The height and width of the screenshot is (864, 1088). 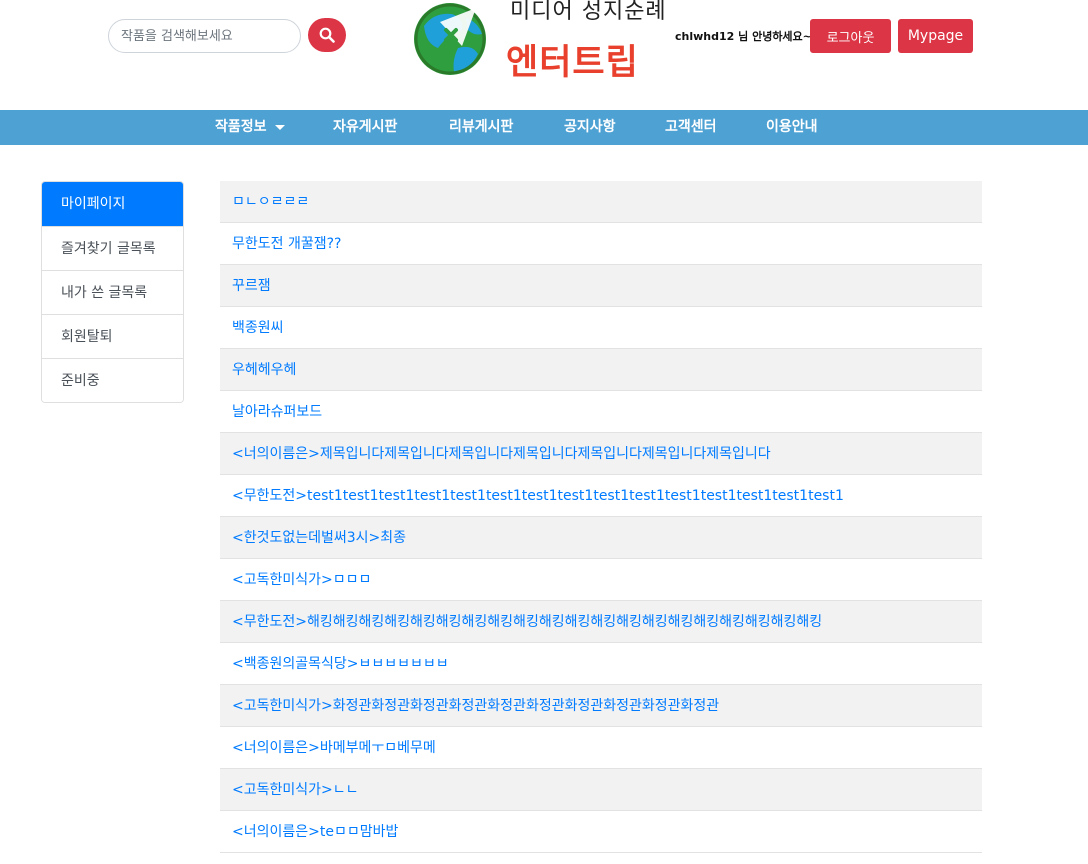 What do you see at coordinates (540, 41) in the screenshot?
I see `site-logo: 미디어 성지순례 엔터트립` at bounding box center [540, 41].